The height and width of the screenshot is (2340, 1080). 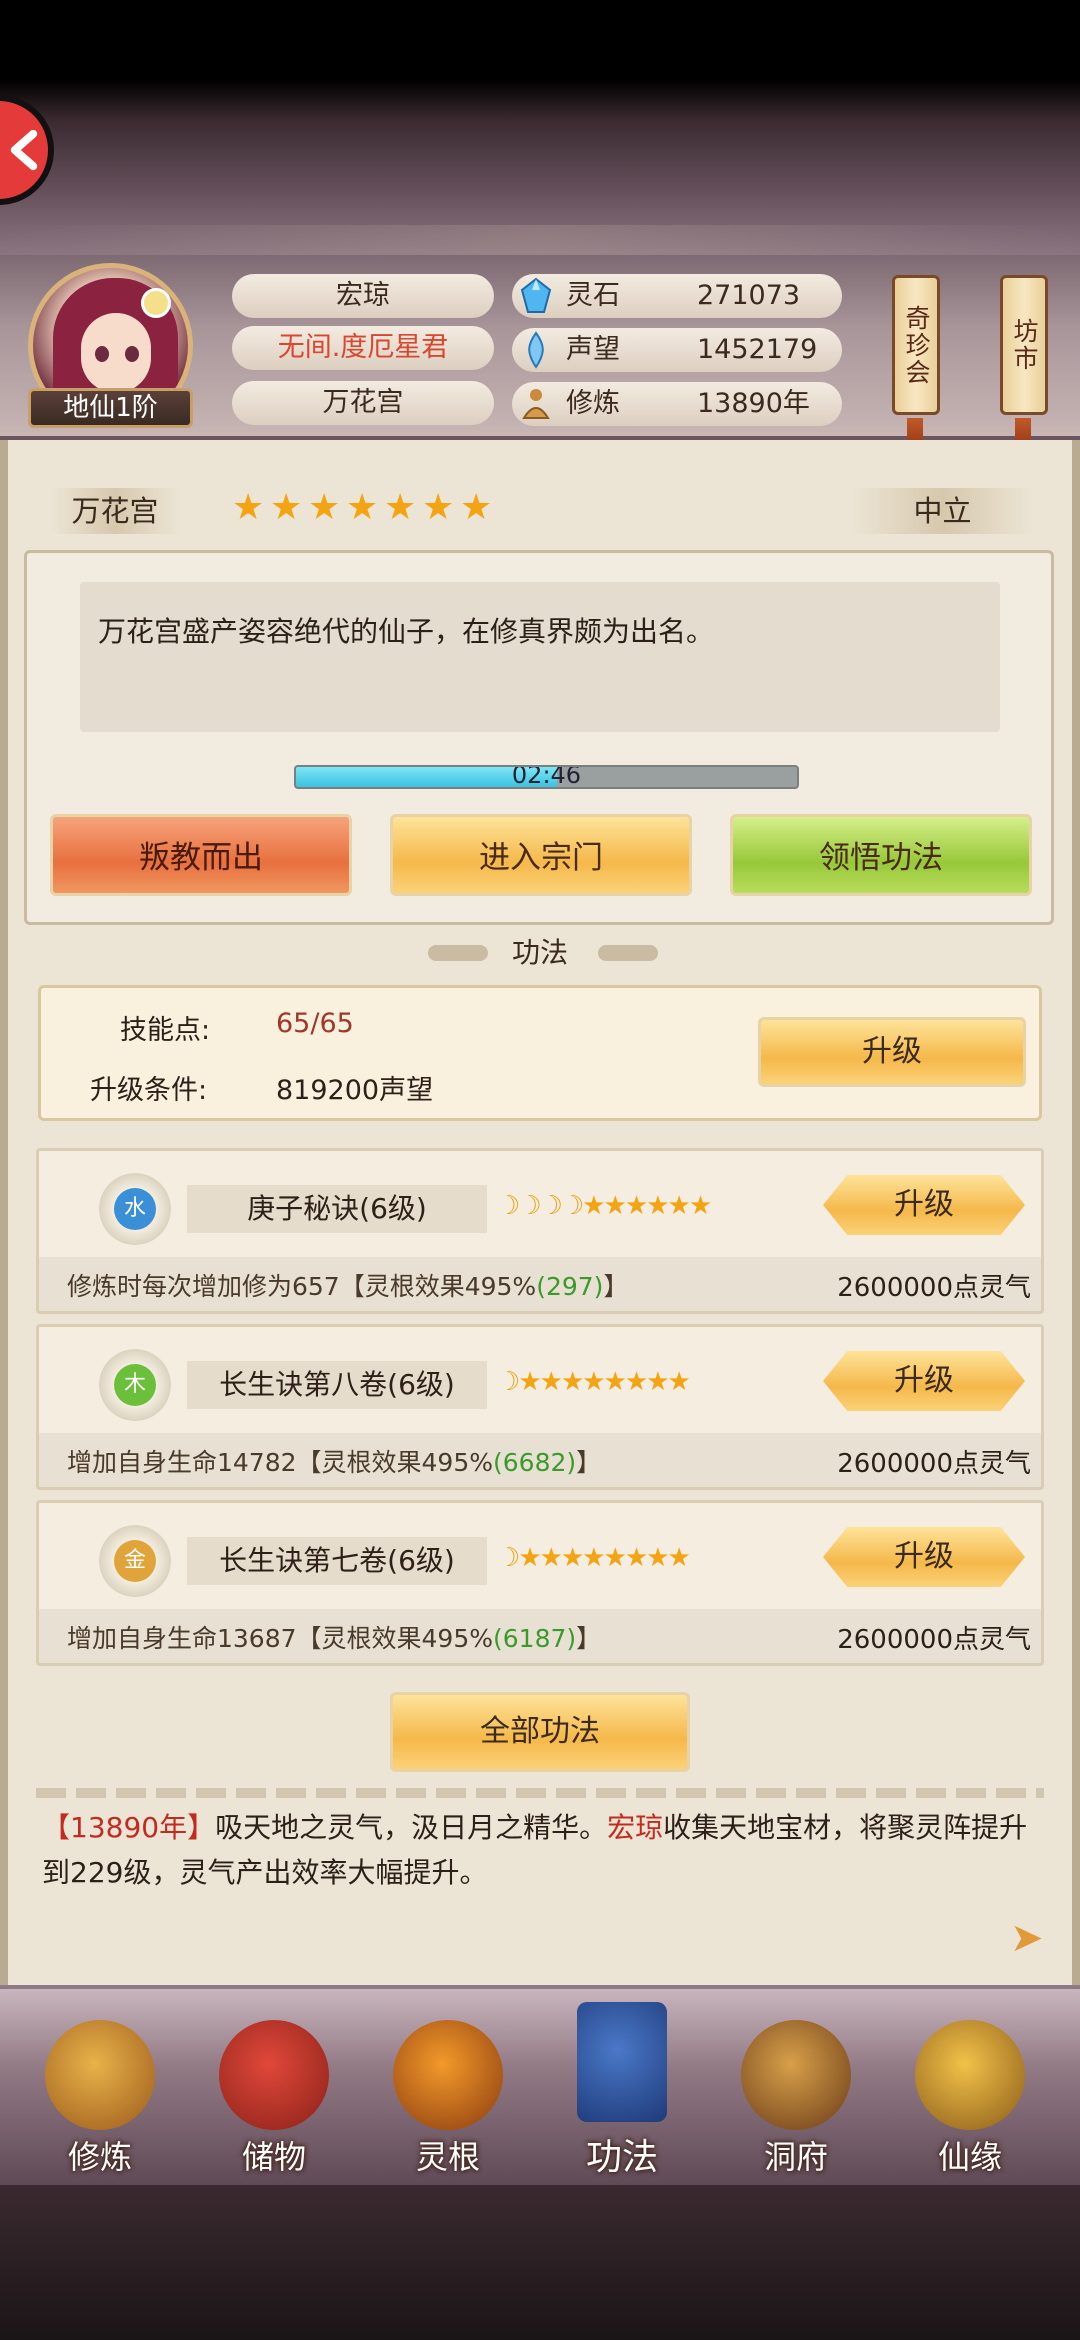 What do you see at coordinates (347, 1285) in the screenshot?
I see `technique-description: 修炼时每次增加修为657【灵根效果495%(297)】` at bounding box center [347, 1285].